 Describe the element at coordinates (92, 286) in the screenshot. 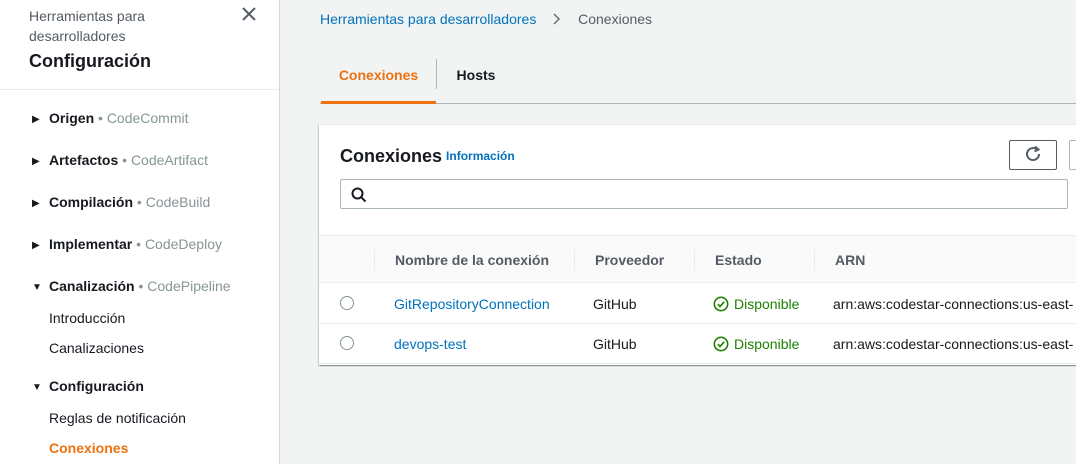

I see `section-label: Canalización` at that location.